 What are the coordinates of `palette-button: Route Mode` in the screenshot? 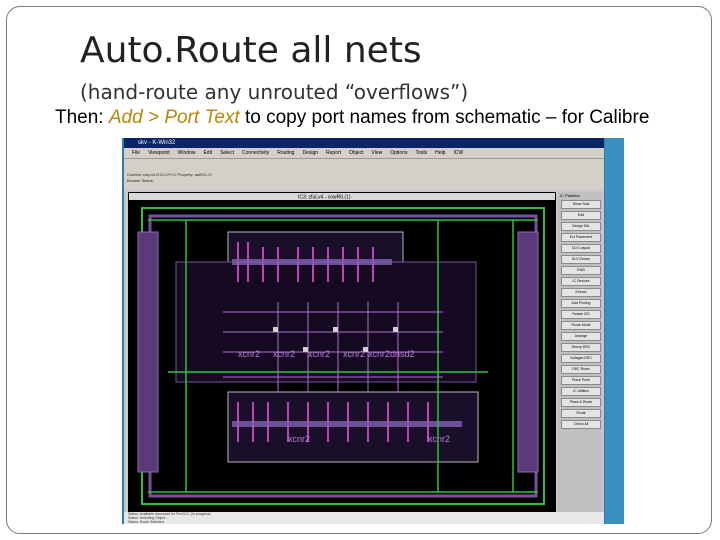 It's located at (581, 325).